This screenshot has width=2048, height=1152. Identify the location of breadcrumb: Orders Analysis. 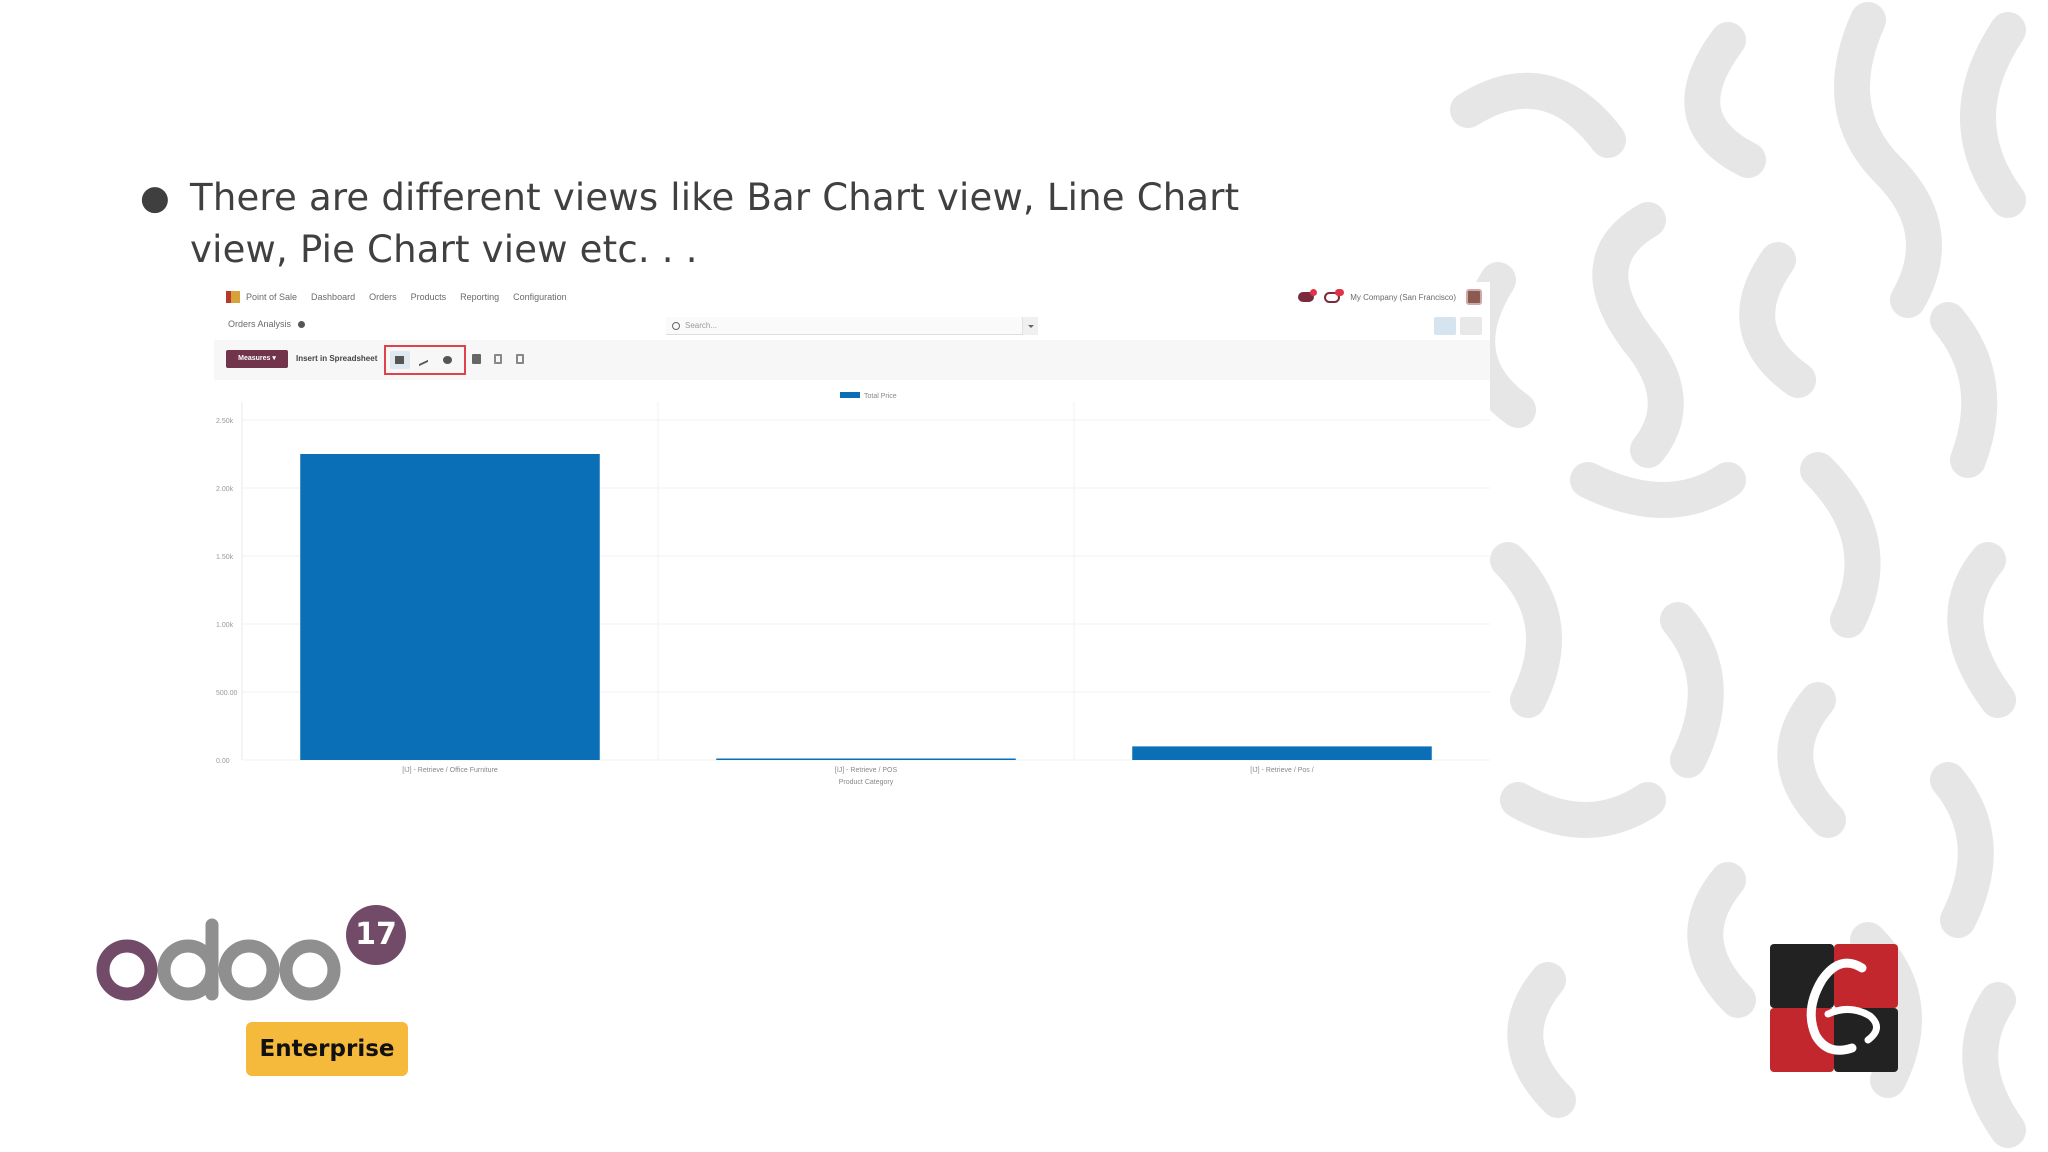
(266, 324).